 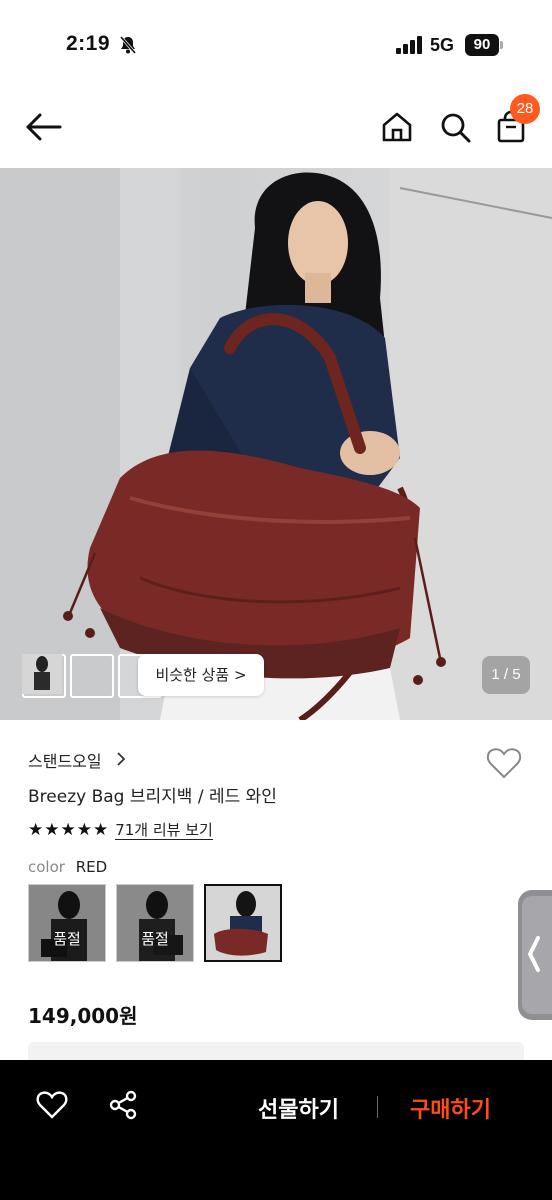 I want to click on similar-products-button: 비슷한 상품 >, so click(x=201, y=675).